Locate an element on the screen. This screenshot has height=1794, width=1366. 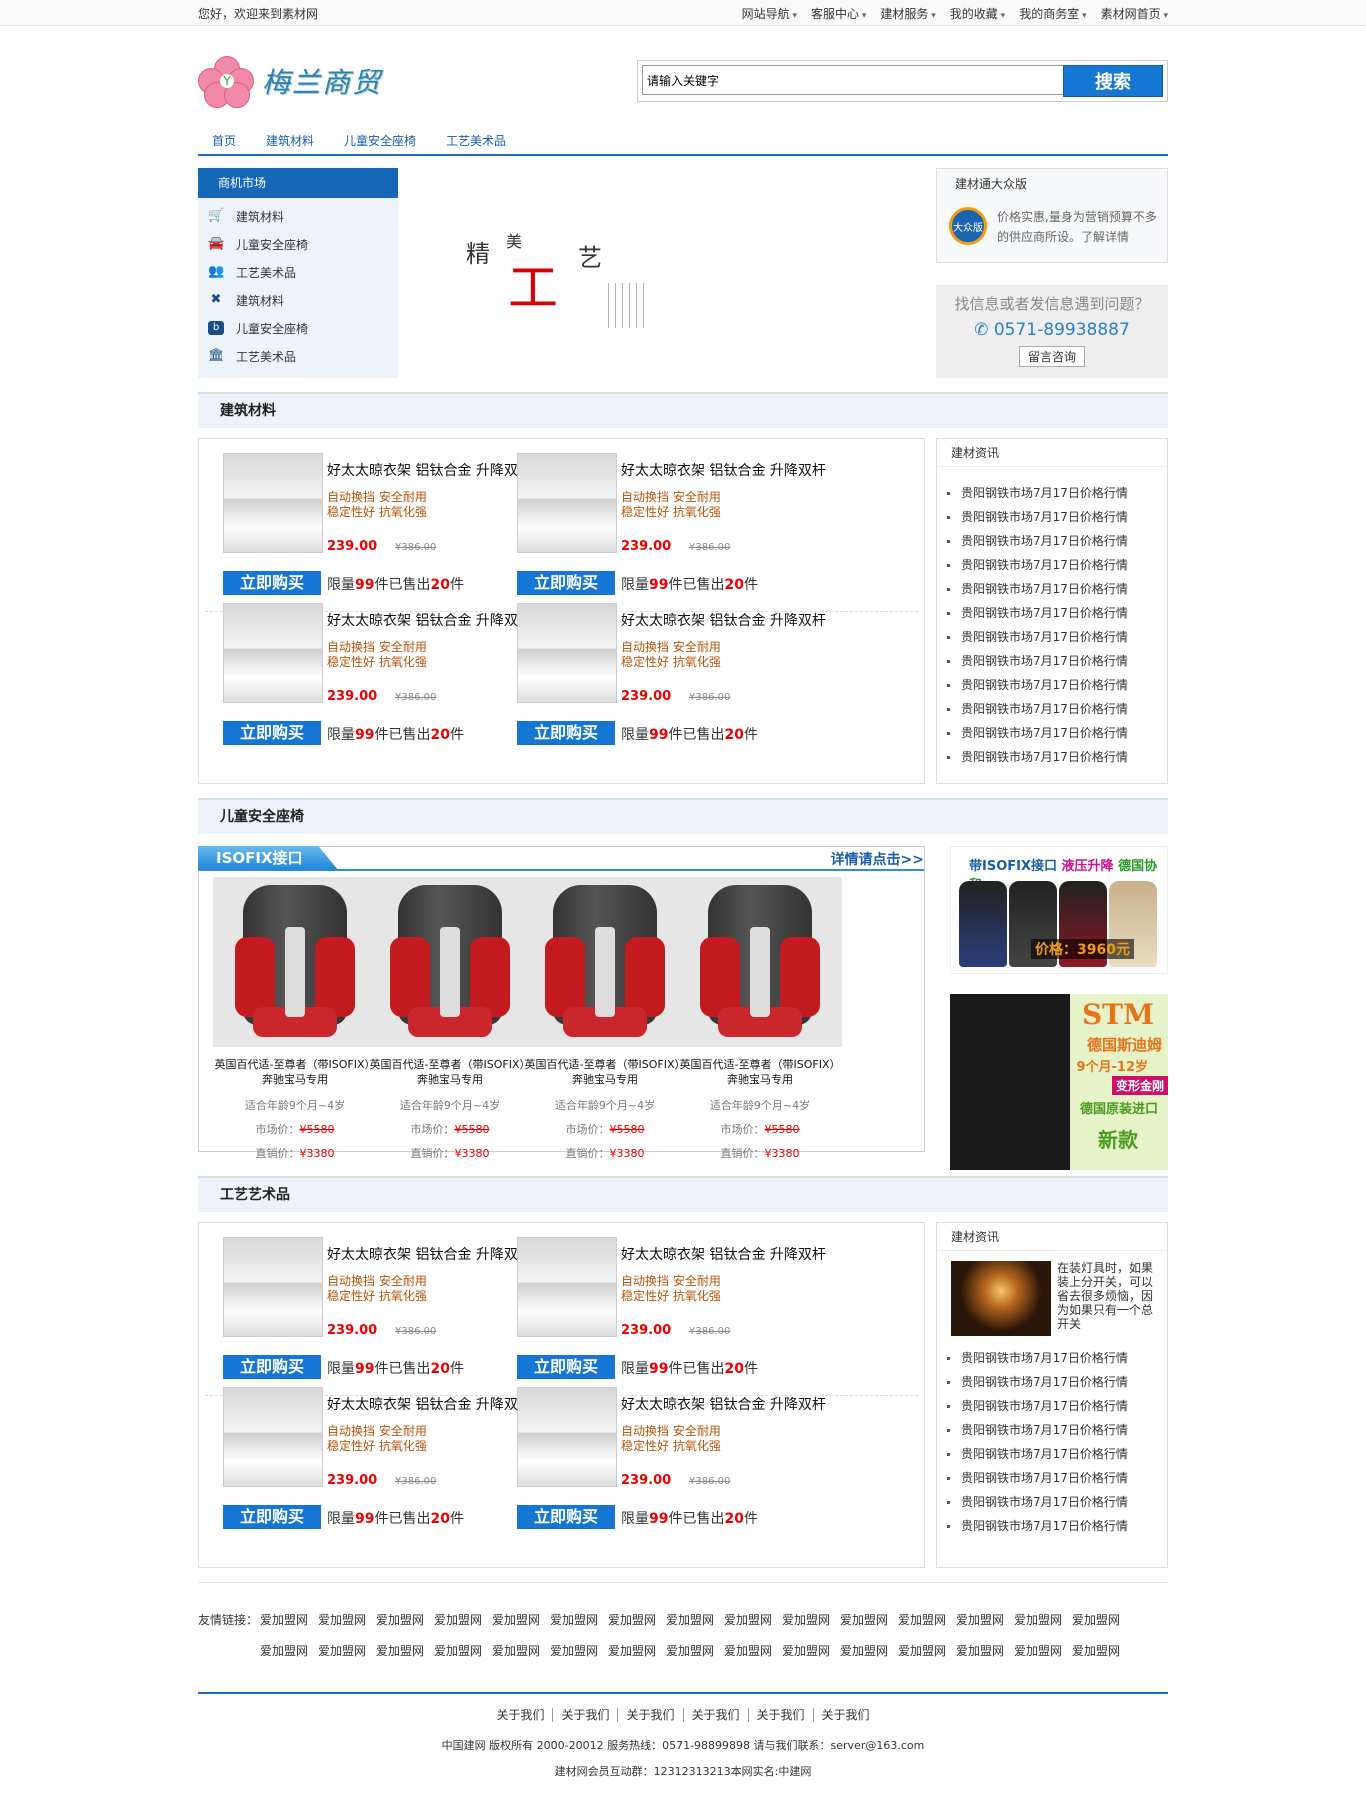
category-item: 🛒 建筑材料 is located at coordinates (298, 216).